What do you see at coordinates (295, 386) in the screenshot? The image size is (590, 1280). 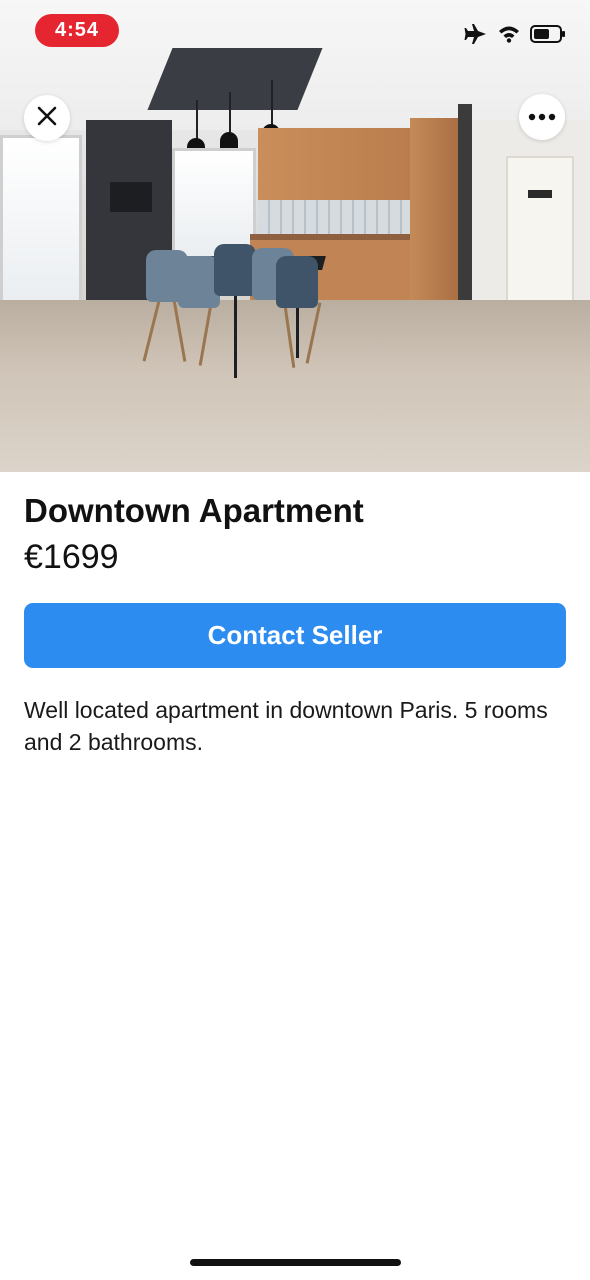 I see `photo-floor` at bounding box center [295, 386].